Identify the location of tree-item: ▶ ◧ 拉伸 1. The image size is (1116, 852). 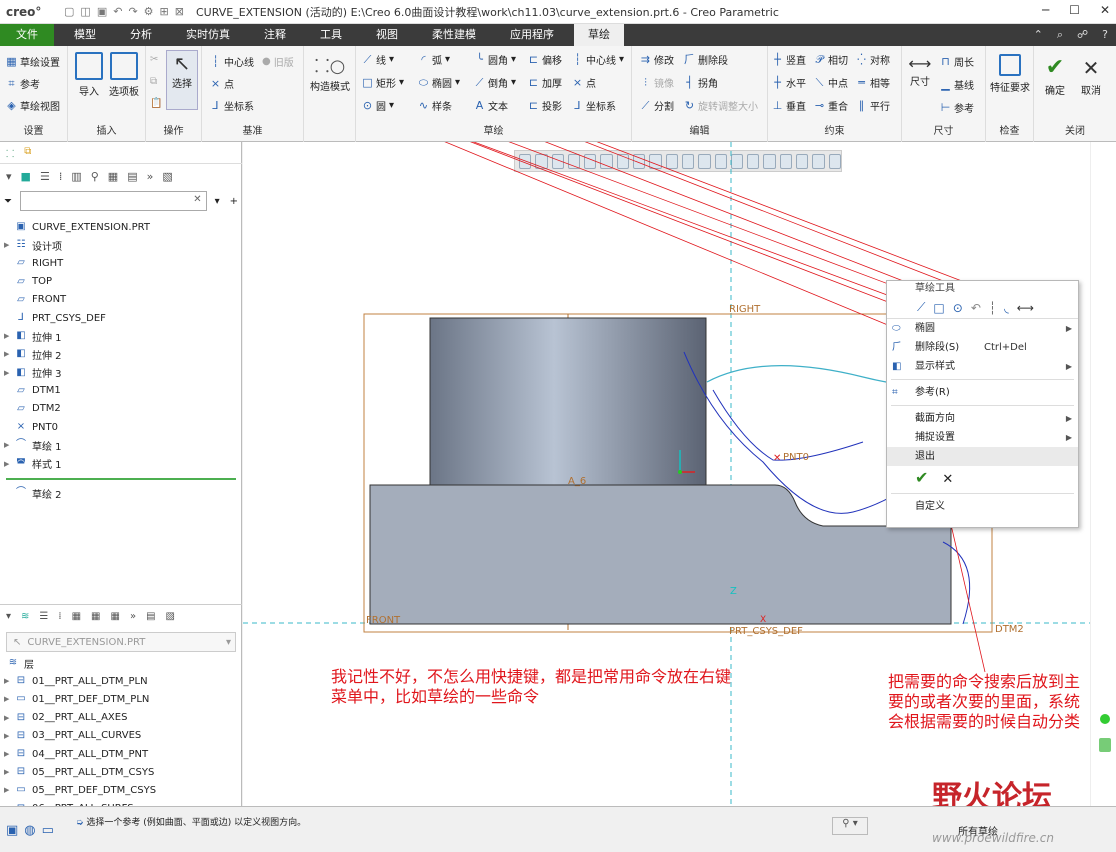
(121, 336).